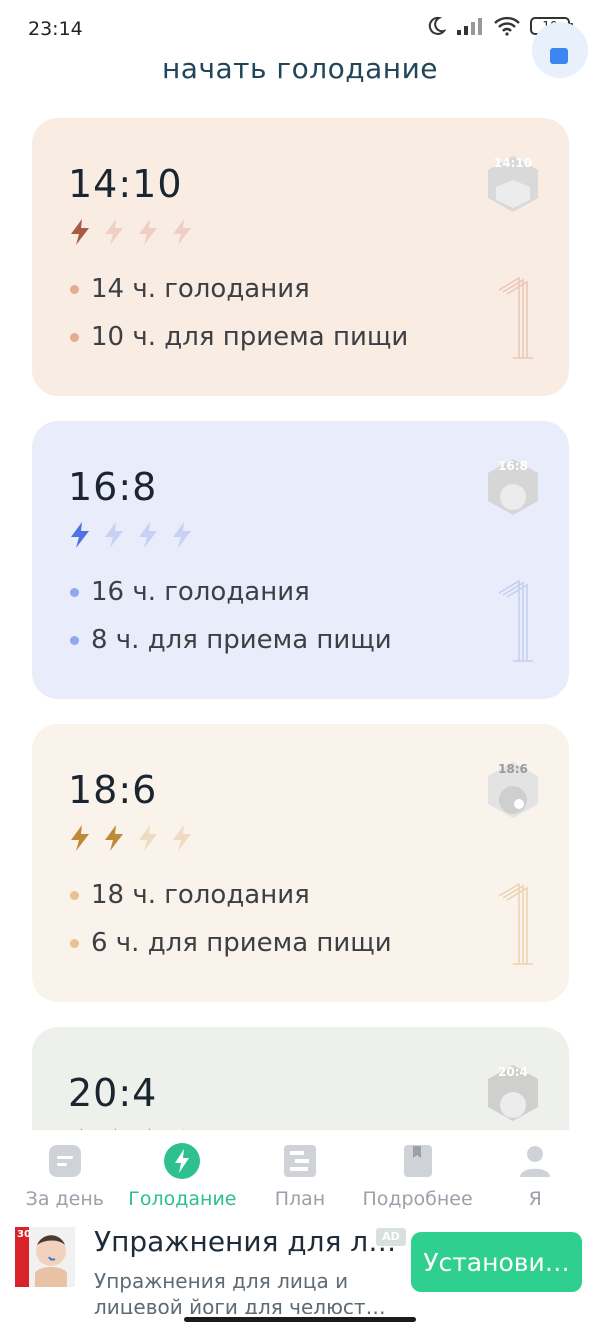  I want to click on eating-hours: 8 ч. для приема пищи, so click(231, 640).